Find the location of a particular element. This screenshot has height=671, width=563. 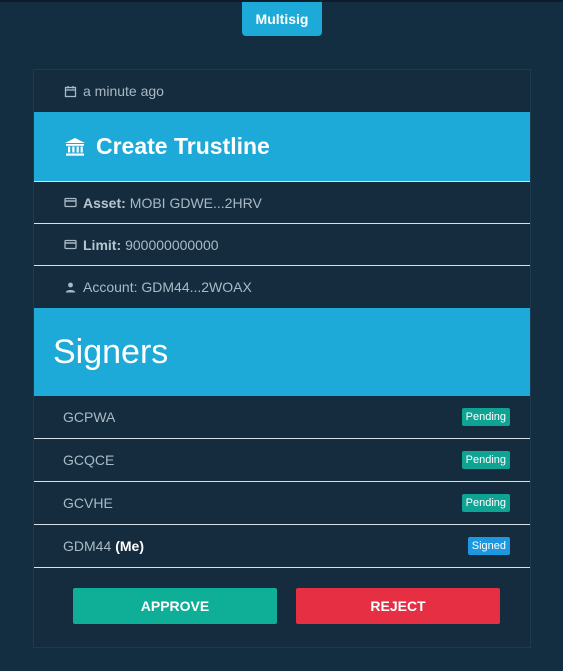

operation-title: Create Trustline is located at coordinates (183, 146).